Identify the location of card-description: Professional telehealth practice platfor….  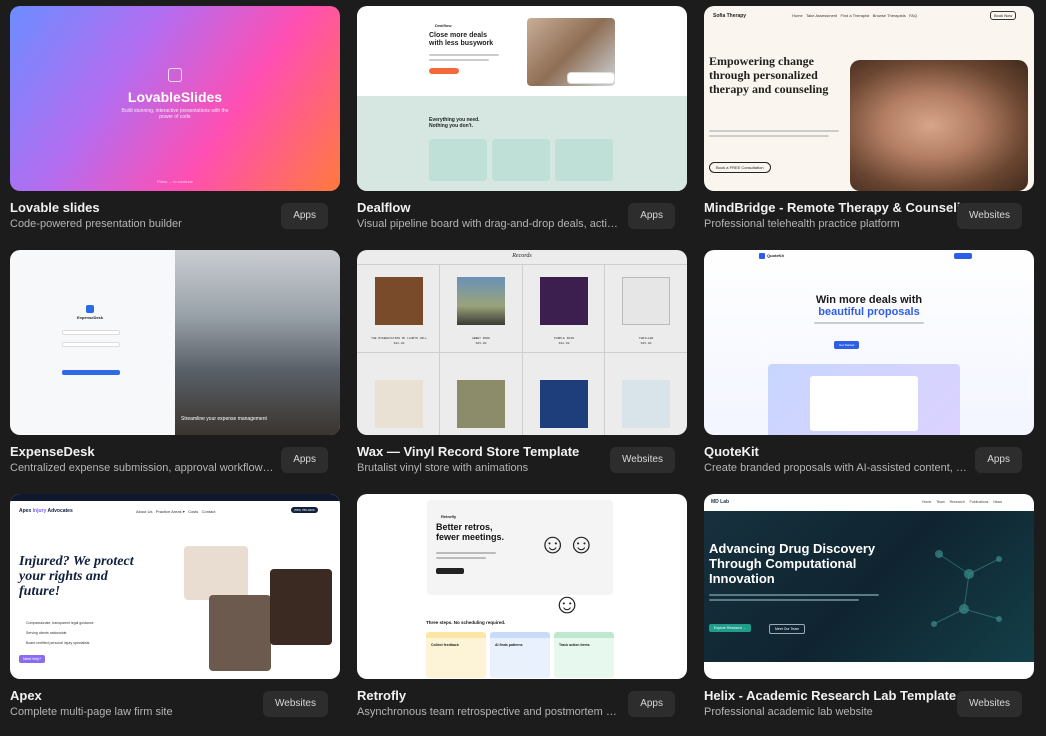
(802, 224).